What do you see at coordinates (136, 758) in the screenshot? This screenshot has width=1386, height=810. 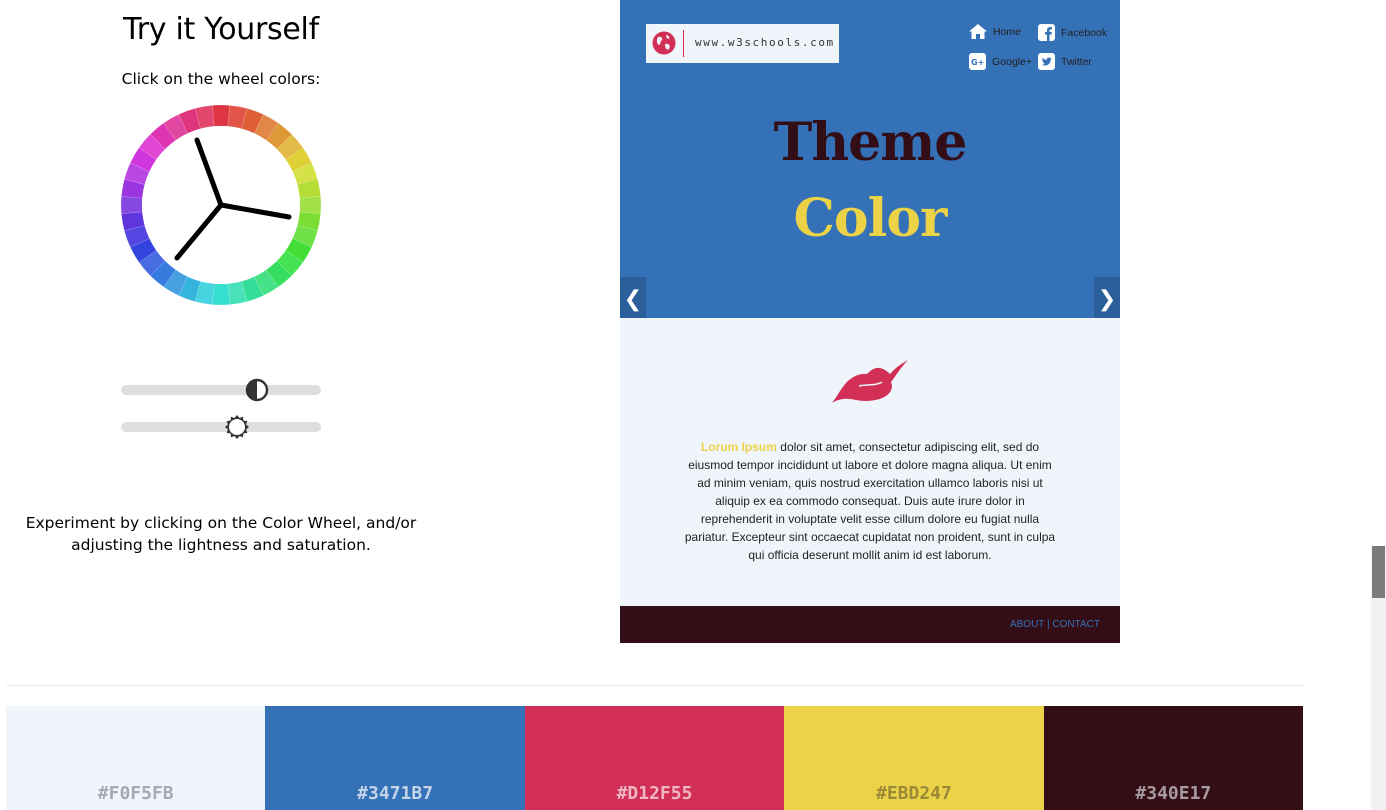 I see `palette-swatch: #F0F5FB` at bounding box center [136, 758].